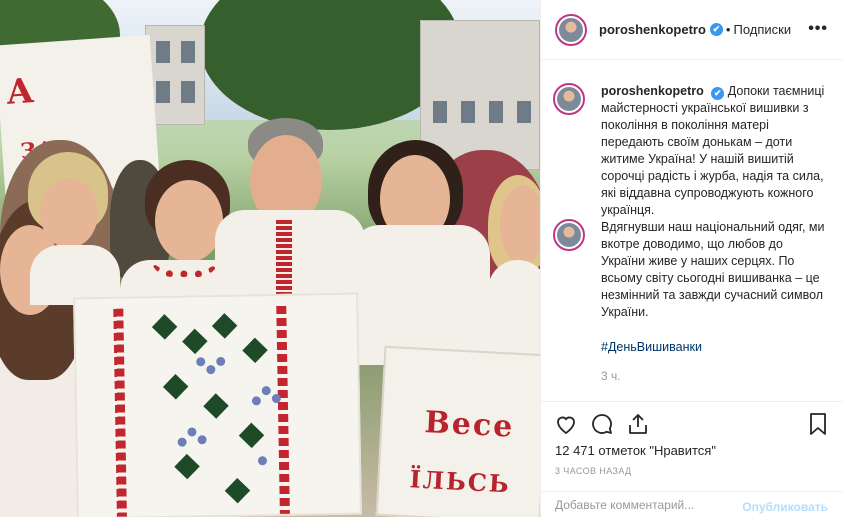  What do you see at coordinates (460, 481) in the screenshot?
I see `banner-right-text: ЇЛЬСЬ` at bounding box center [460, 481].